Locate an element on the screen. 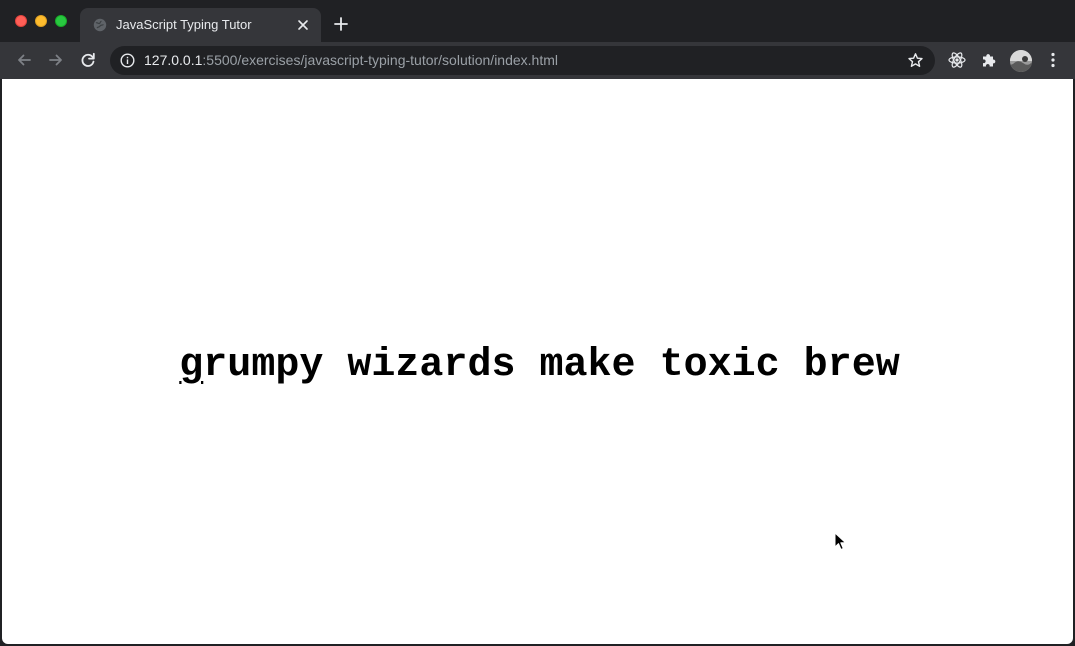  phrase-character: c is located at coordinates (767, 365).